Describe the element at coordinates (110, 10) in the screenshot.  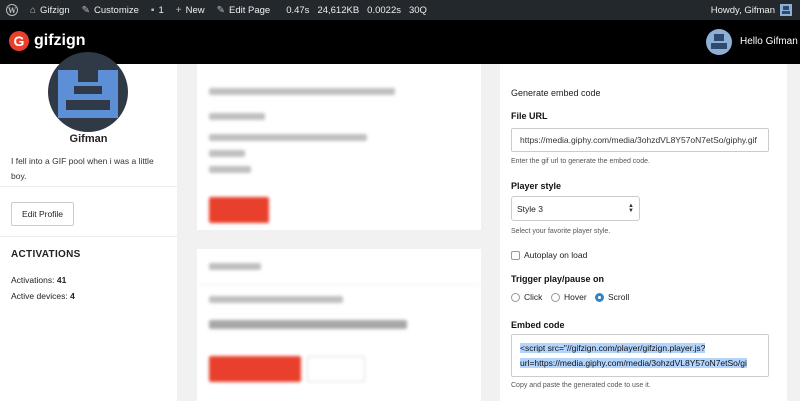
I see `customize-link: ✎ Customize` at that location.